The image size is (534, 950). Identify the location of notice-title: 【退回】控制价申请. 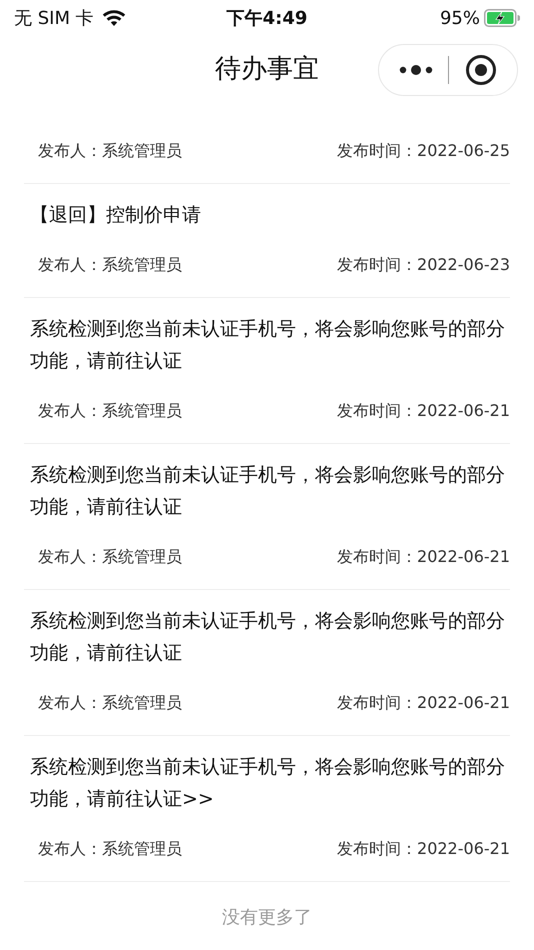
(267, 215).